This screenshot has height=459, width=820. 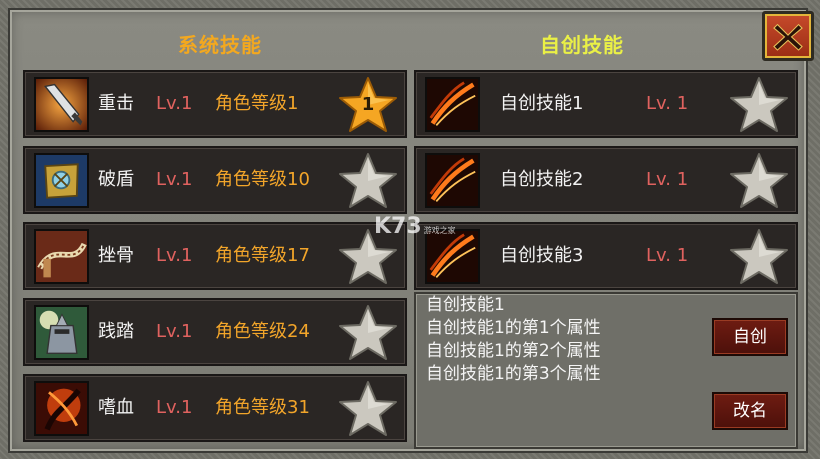 What do you see at coordinates (61, 256) in the screenshot?
I see `whip-icon` at bounding box center [61, 256].